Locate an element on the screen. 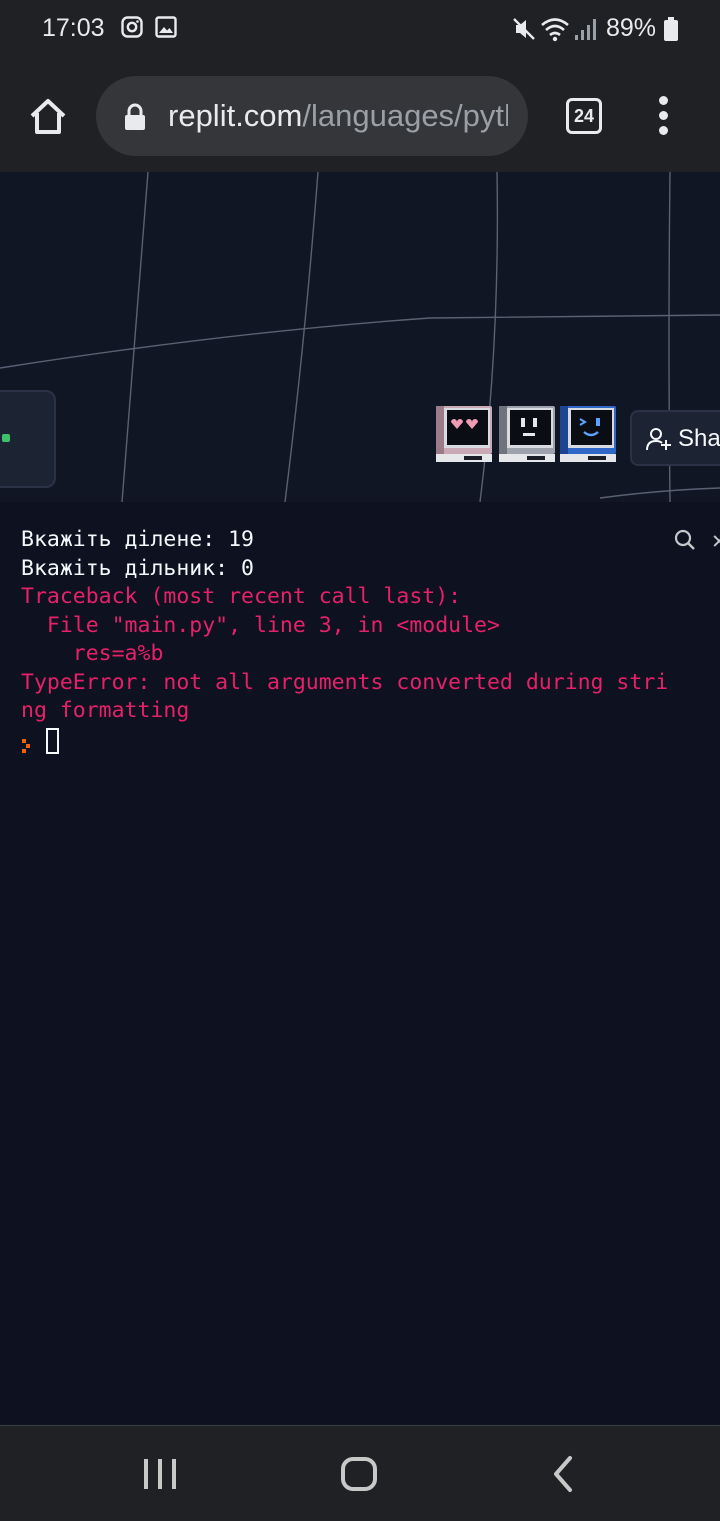 This screenshot has height=1521, width=720. url-host: replit.com is located at coordinates (235, 115).